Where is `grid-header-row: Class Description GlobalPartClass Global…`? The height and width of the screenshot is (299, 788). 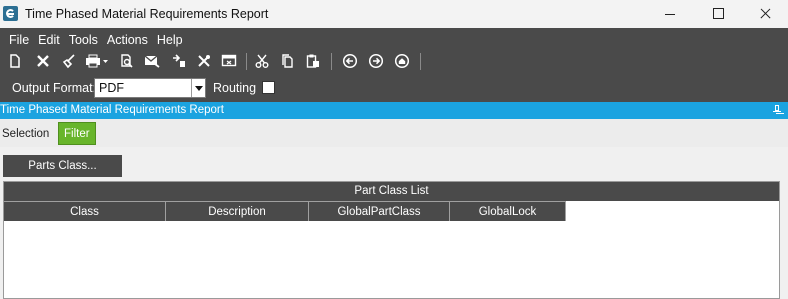 grid-header-row: Class Description GlobalPartClass Global… is located at coordinates (285, 211).